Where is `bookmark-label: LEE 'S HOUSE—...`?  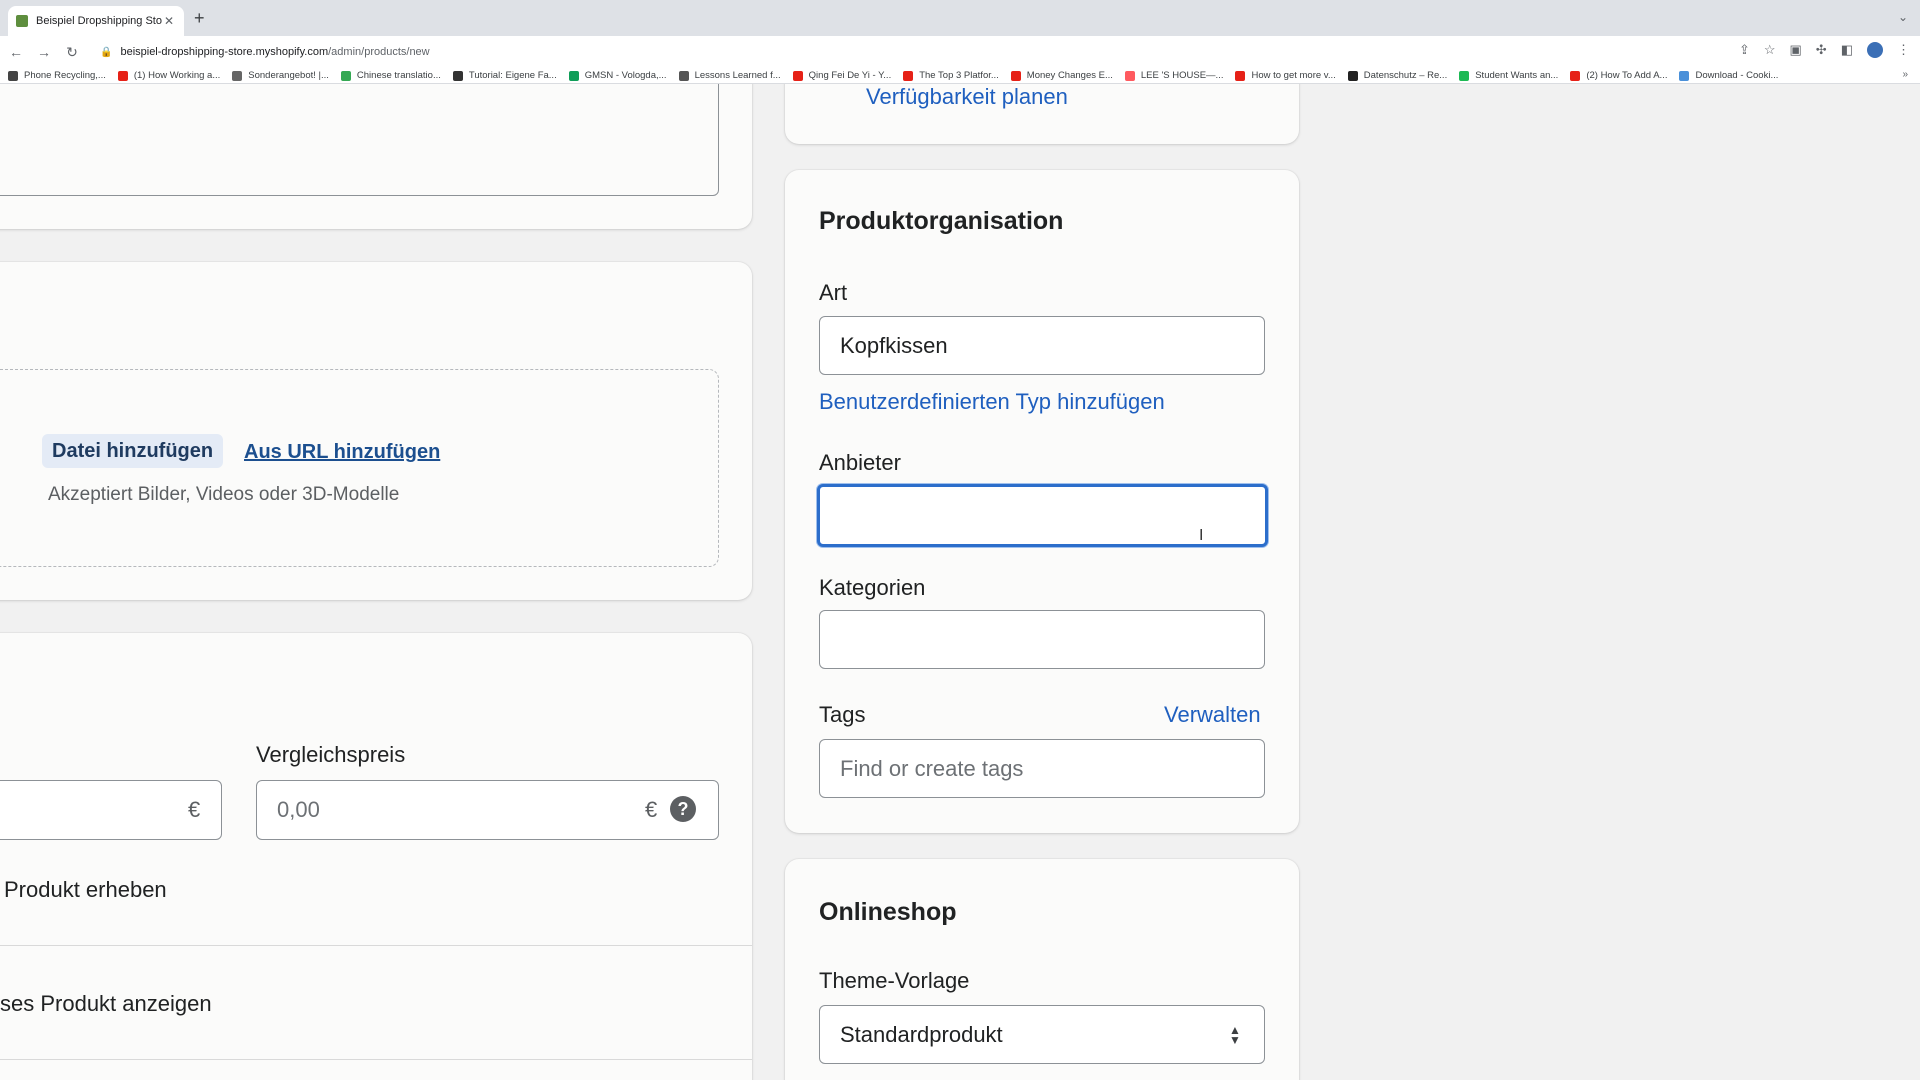 bookmark-label: LEE 'S HOUSE—... is located at coordinates (1182, 75).